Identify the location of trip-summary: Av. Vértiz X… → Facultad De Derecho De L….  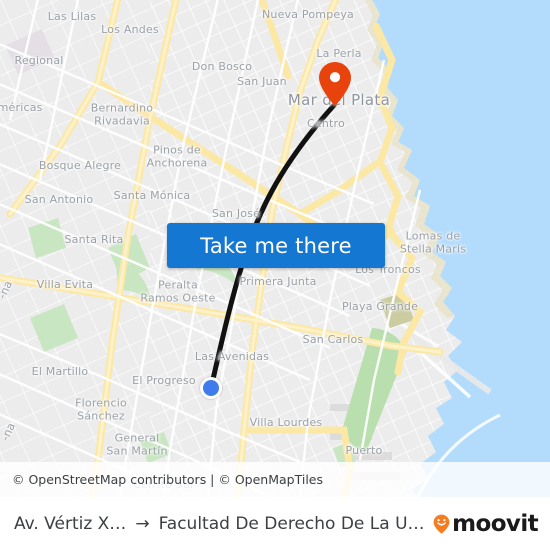
(219, 524).